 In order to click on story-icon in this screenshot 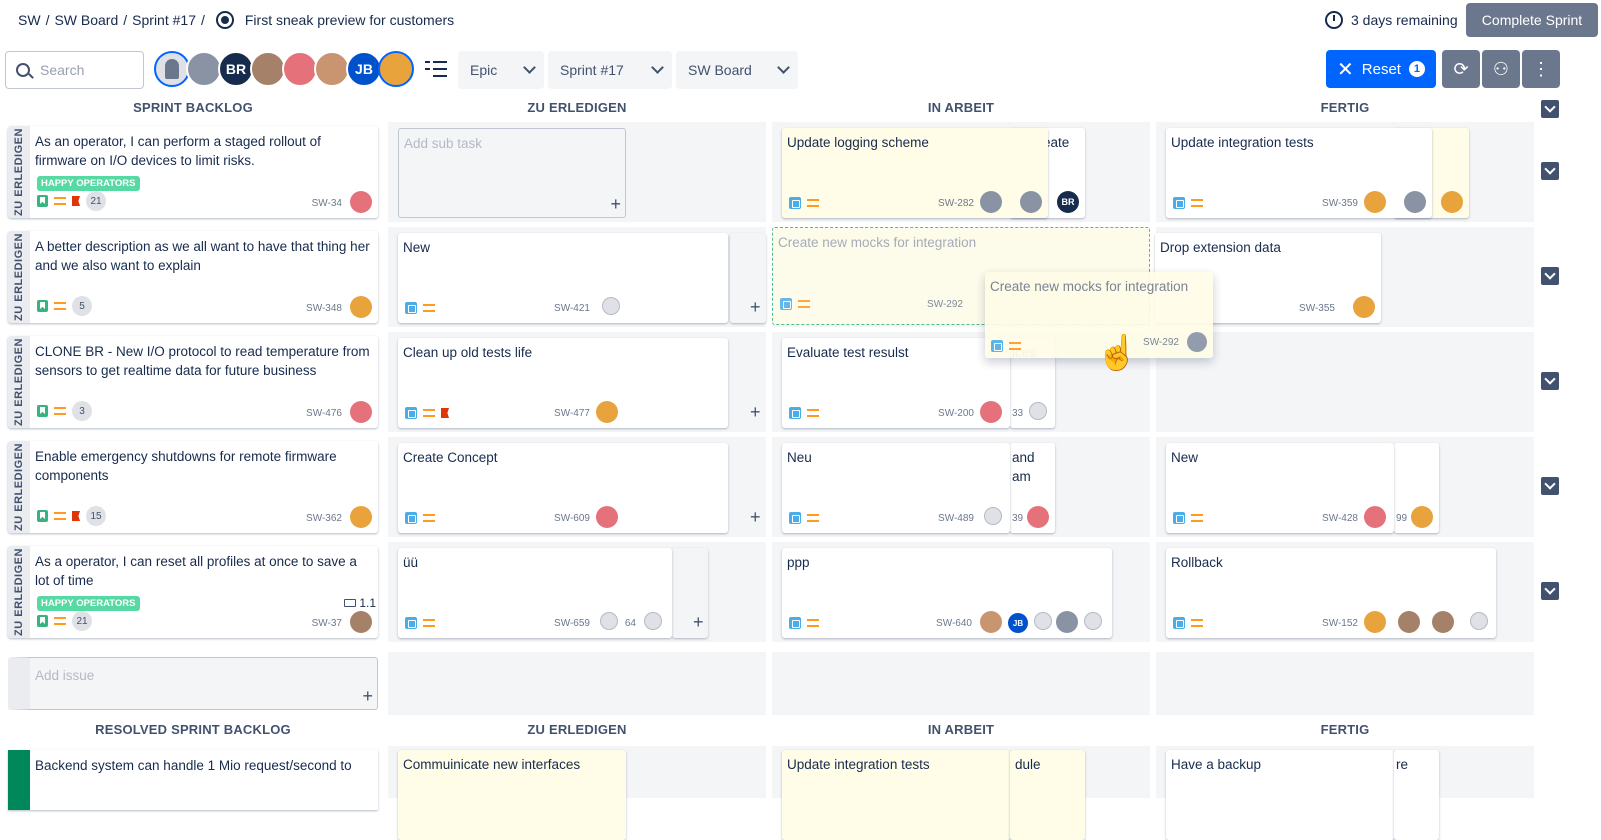, I will do `click(42, 621)`.